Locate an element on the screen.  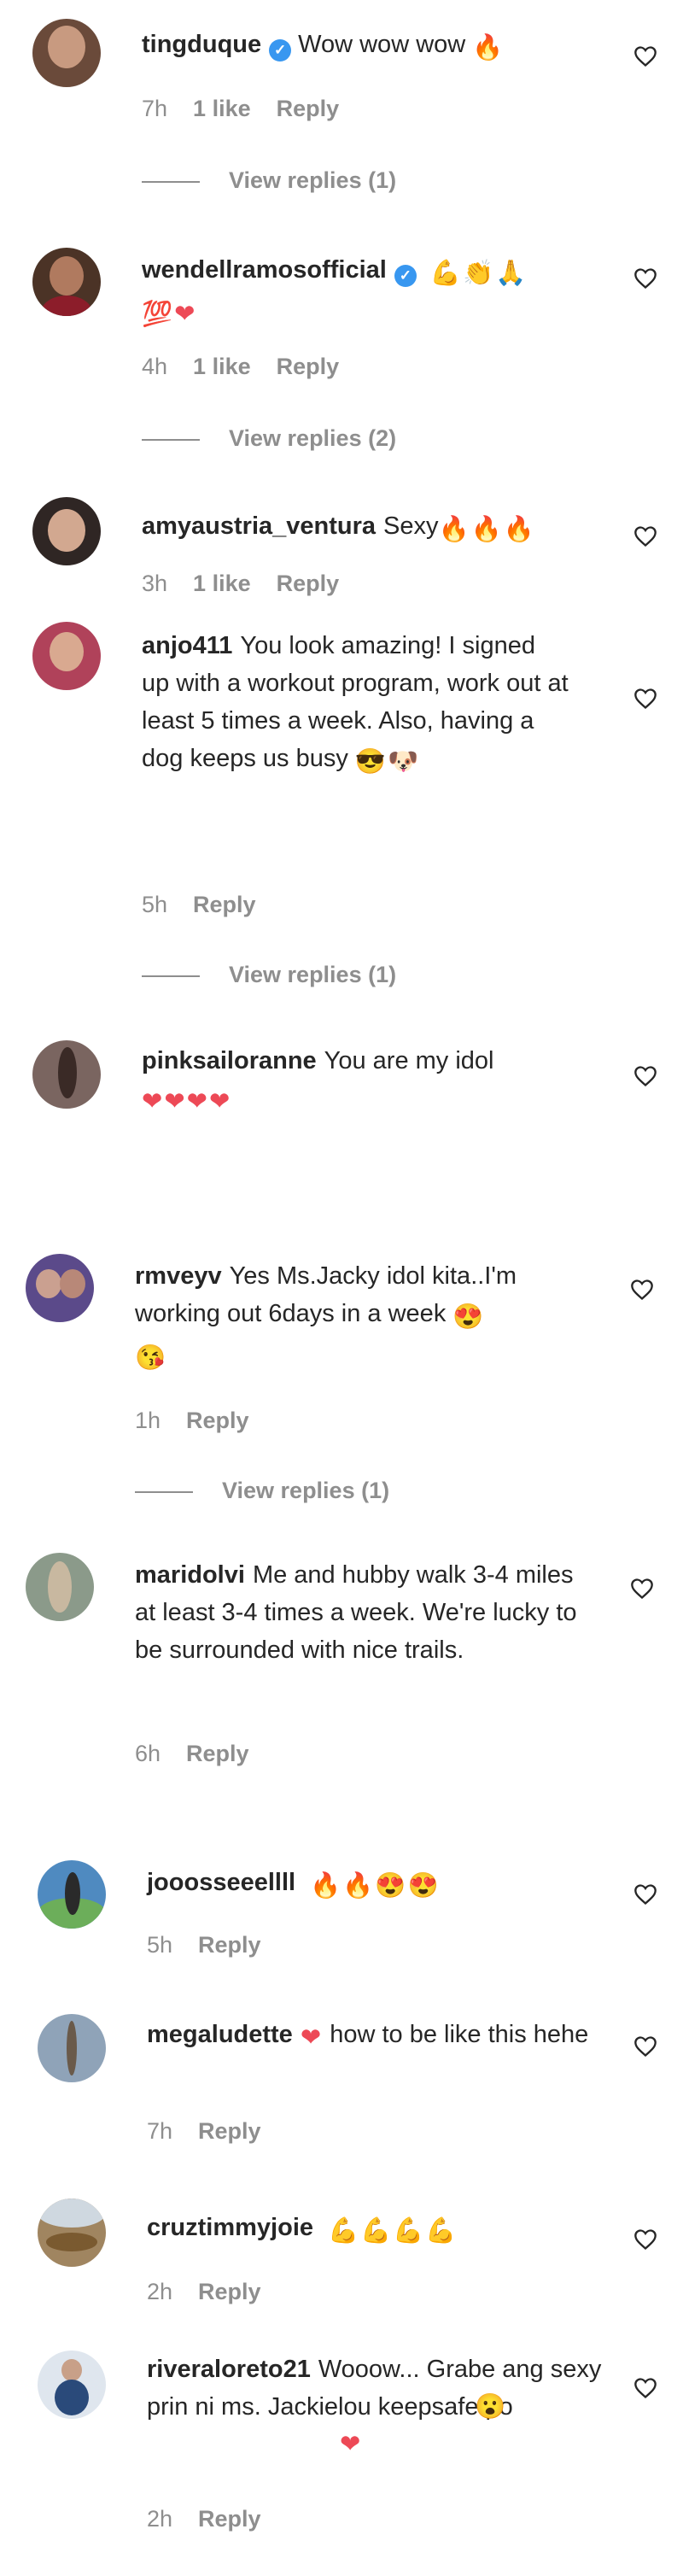
pray-icon: 🙏 is located at coordinates (511, 273).